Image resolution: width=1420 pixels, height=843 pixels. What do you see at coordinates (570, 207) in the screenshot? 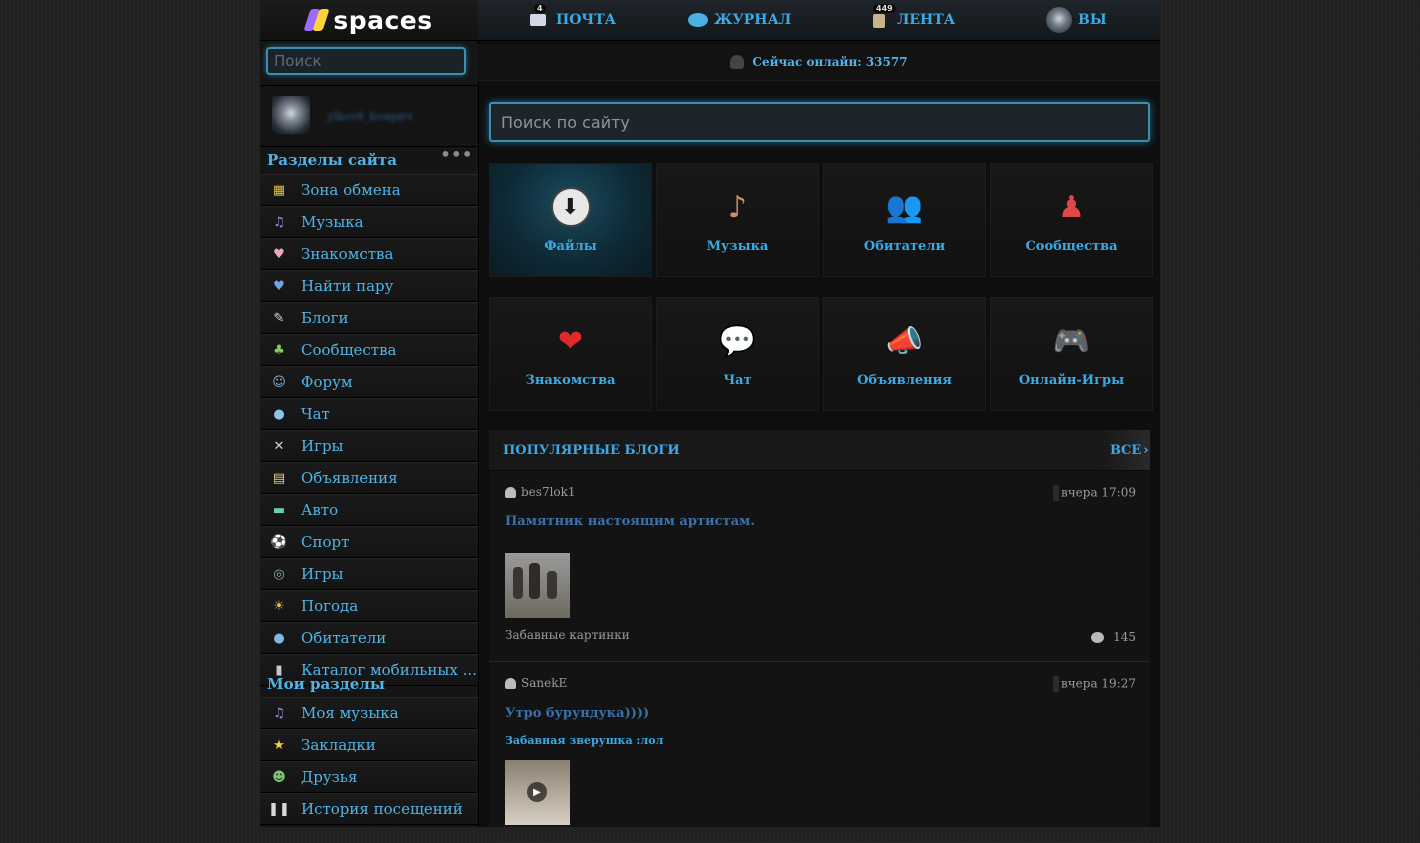
I see `download-icon: ⬇` at bounding box center [570, 207].